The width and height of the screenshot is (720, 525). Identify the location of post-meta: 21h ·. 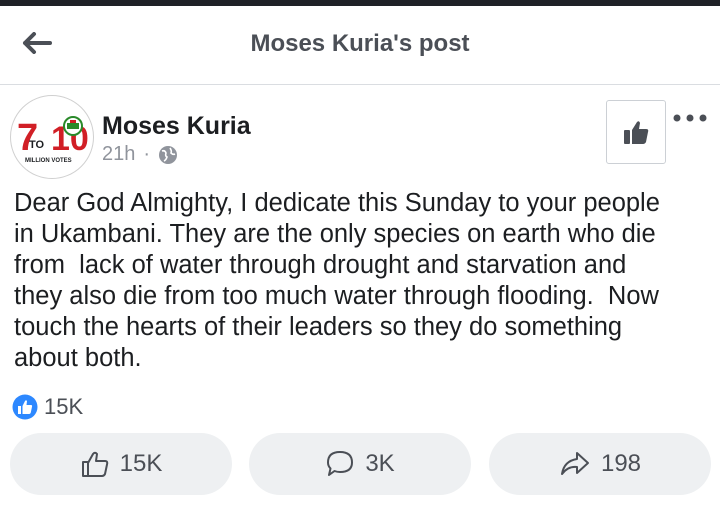
(140, 154).